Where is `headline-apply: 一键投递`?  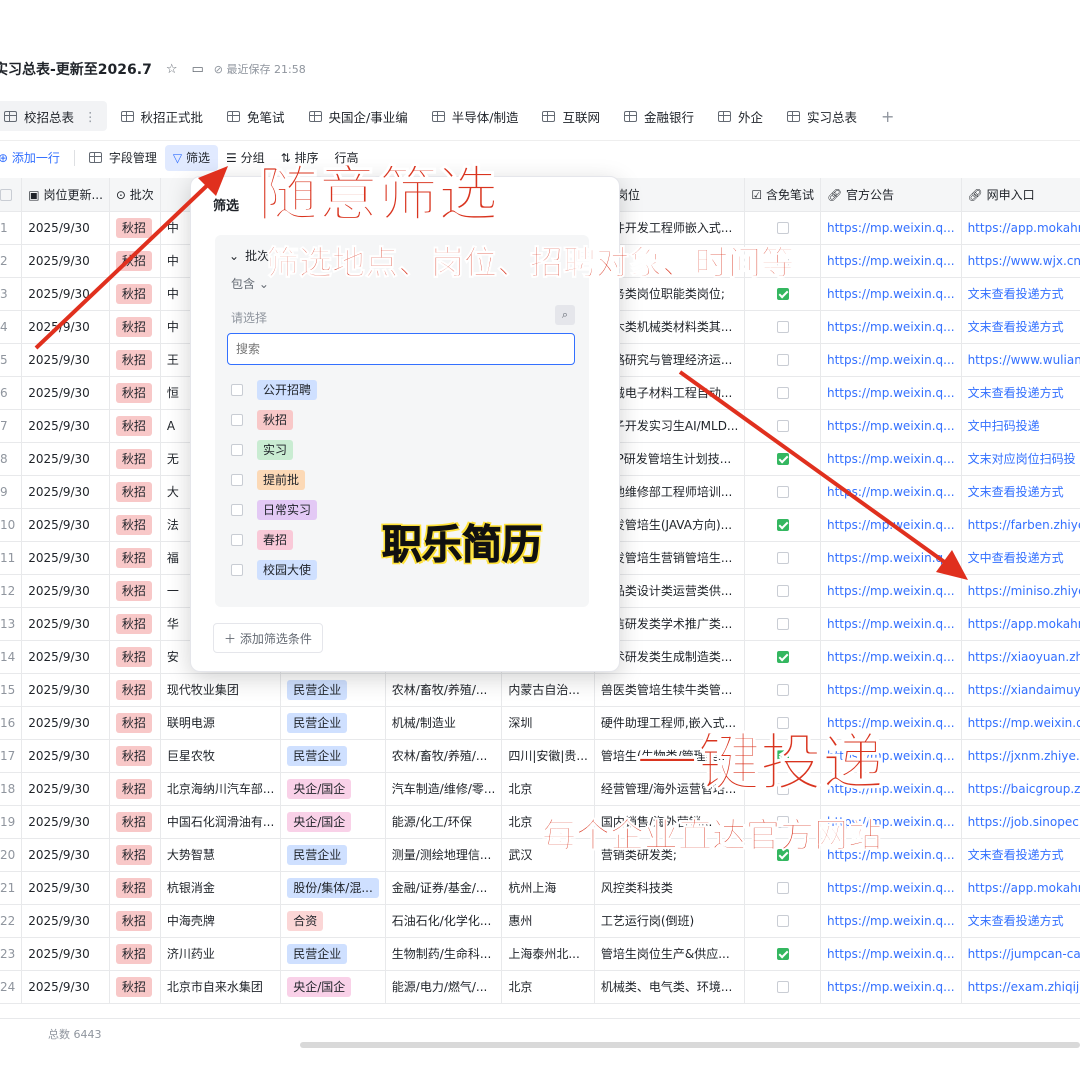
headline-apply: 一键投递 is located at coordinates (760, 763).